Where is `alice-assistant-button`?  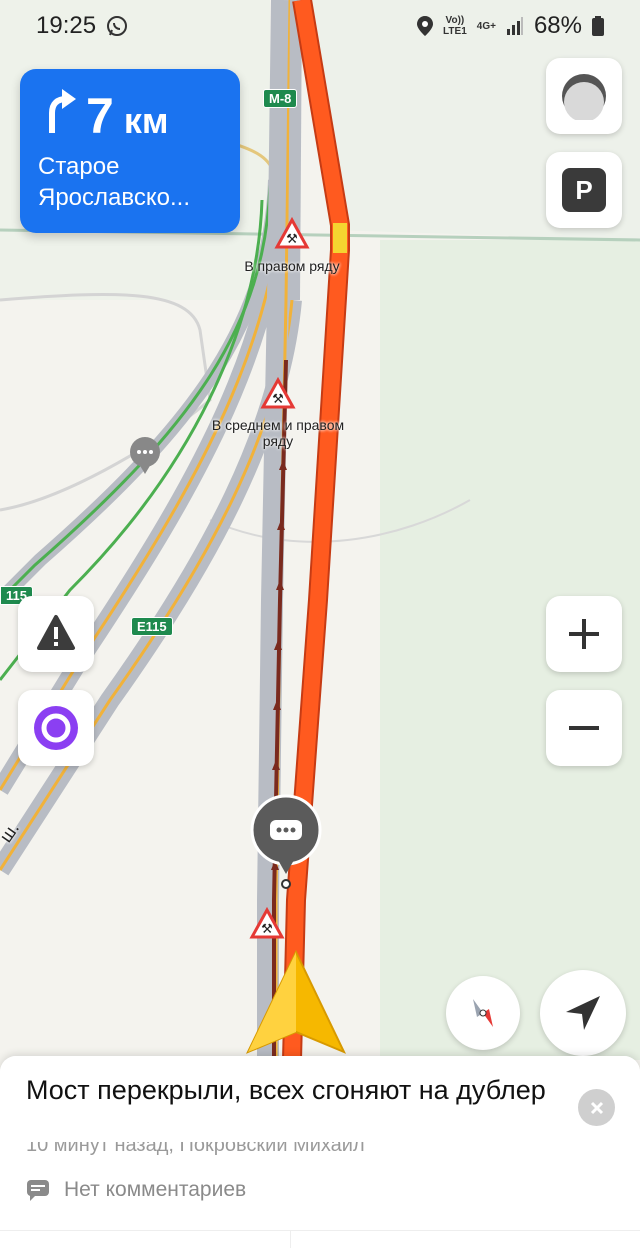
alice-assistant-button is located at coordinates (56, 728).